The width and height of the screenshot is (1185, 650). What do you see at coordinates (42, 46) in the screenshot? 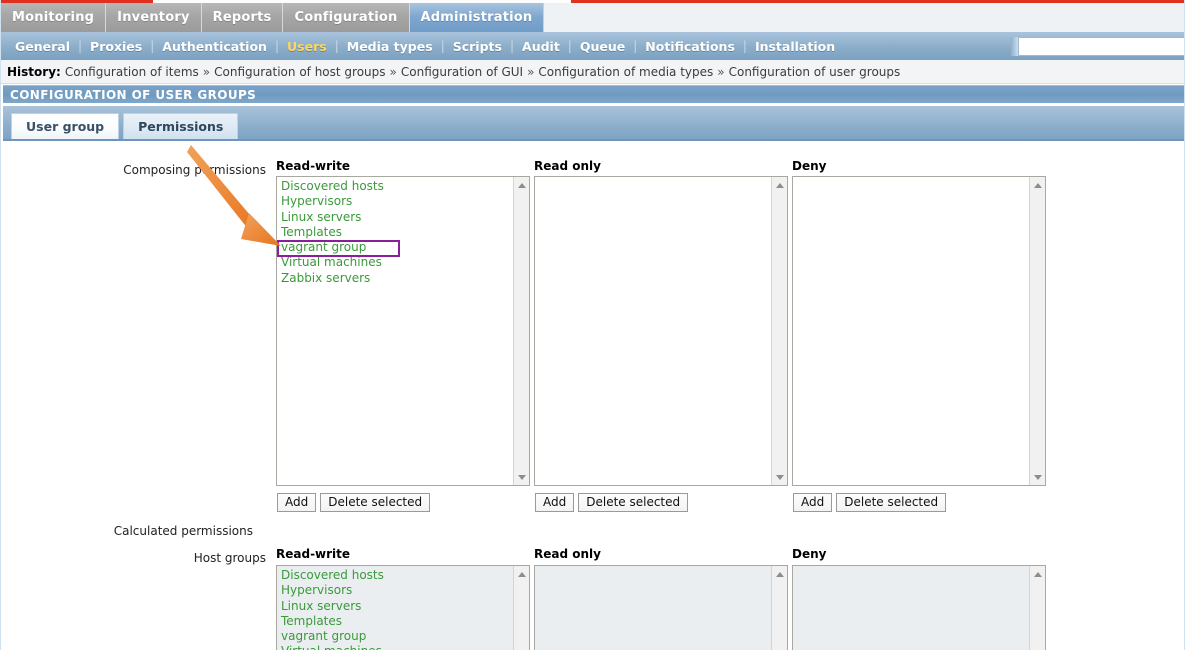
I see `subnav-item-general: General` at bounding box center [42, 46].